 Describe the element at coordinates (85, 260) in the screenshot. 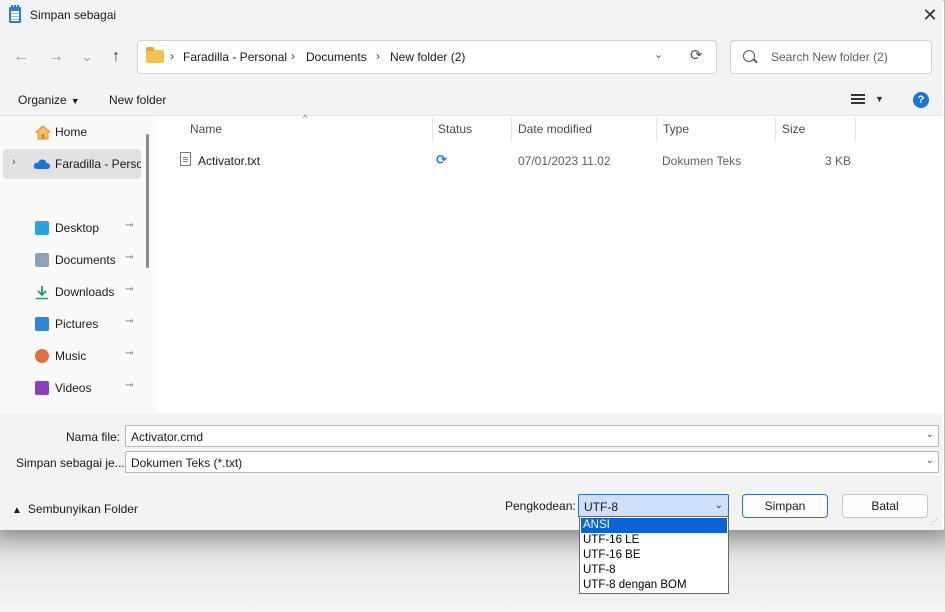

I see `sidebar-item-label: Documents` at that location.